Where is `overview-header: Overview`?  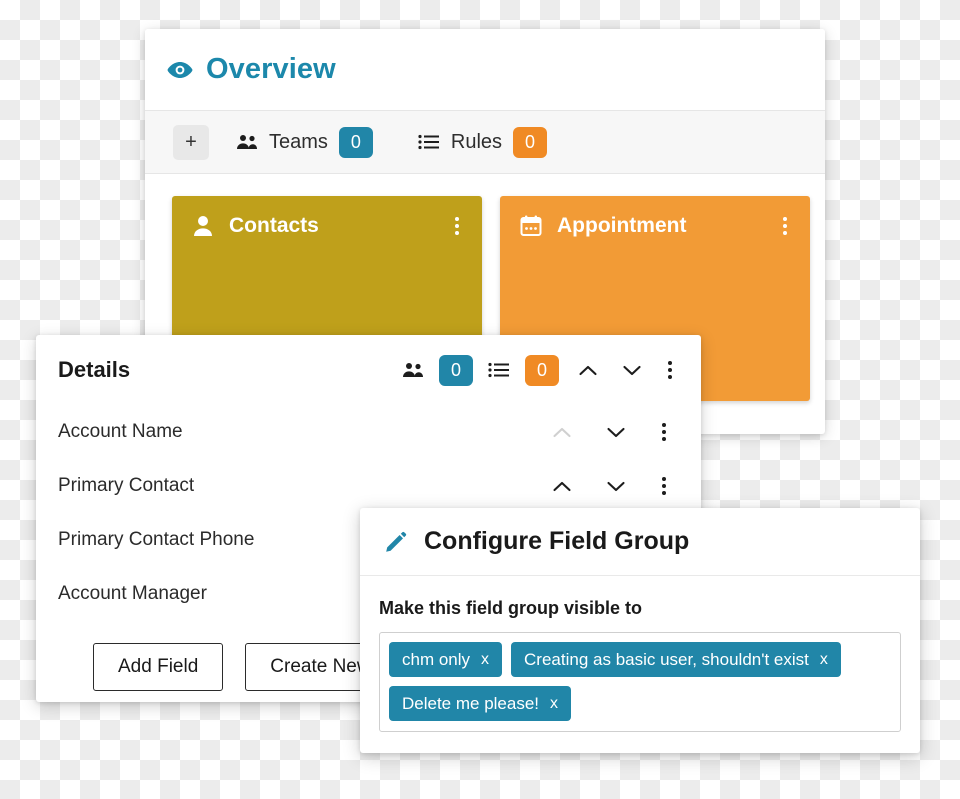
overview-header: Overview is located at coordinates (485, 69).